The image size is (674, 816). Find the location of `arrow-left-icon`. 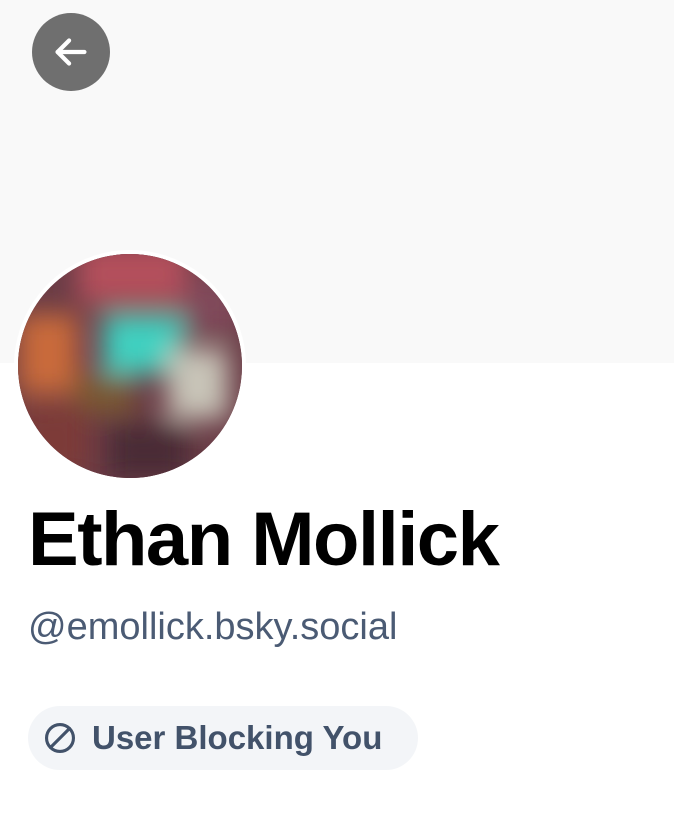

arrow-left-icon is located at coordinates (71, 52).